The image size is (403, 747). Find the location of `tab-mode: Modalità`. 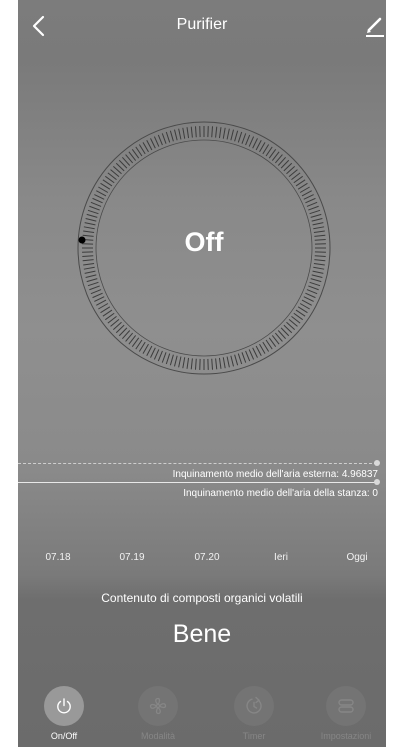

tab-mode: Modalità is located at coordinates (158, 713).